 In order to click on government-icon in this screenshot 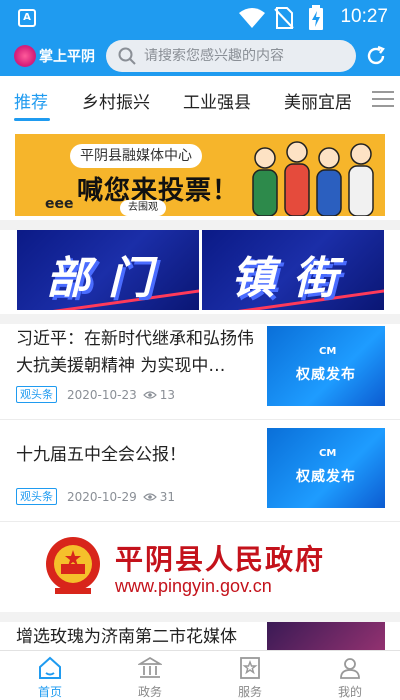, I will do `click(150, 667)`.